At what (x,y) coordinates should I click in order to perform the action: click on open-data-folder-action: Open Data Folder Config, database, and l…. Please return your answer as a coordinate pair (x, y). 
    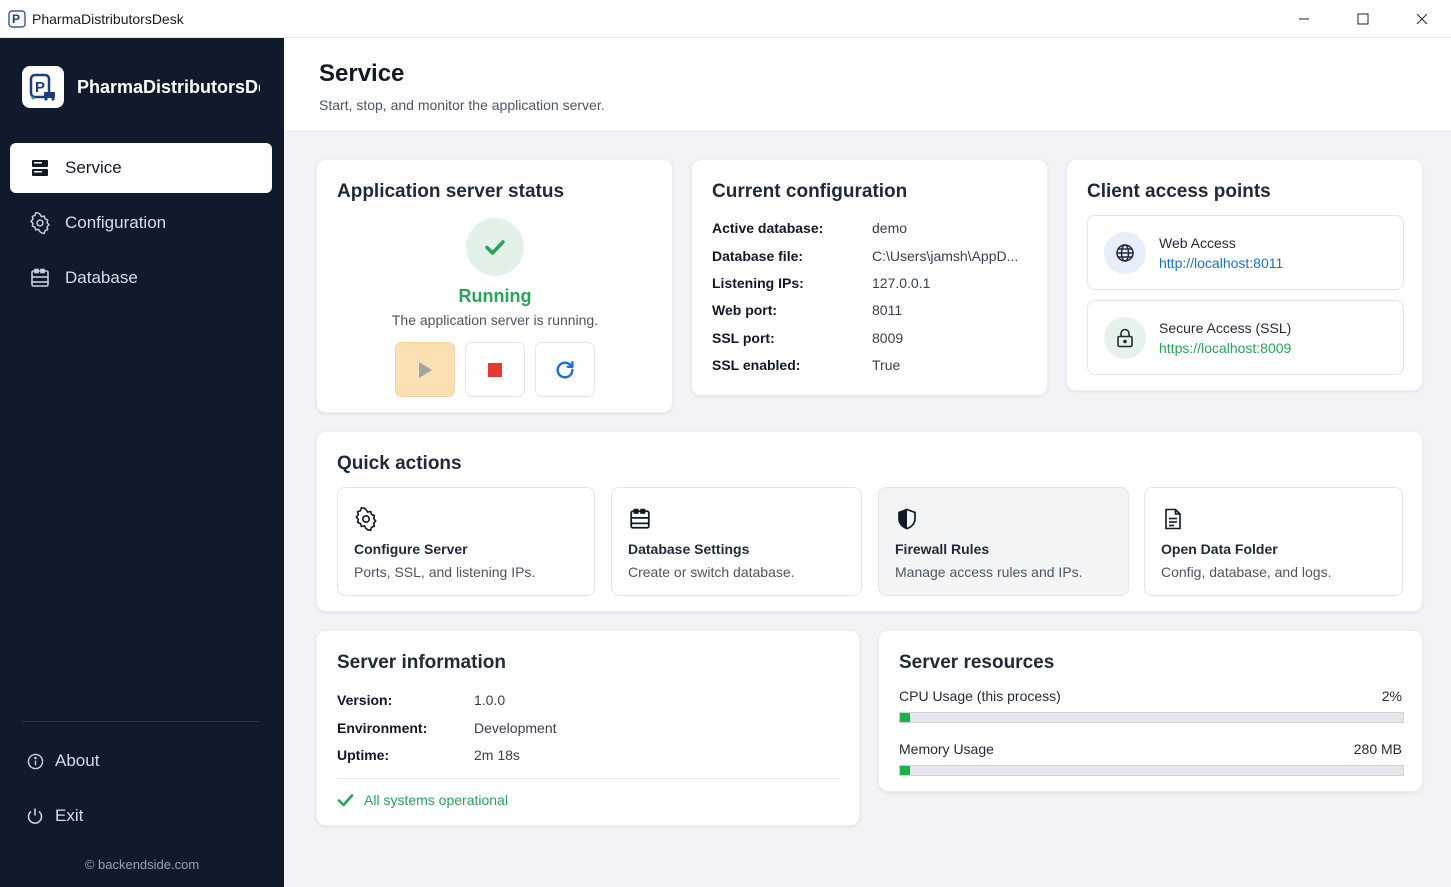
    Looking at the image, I should click on (1273, 541).